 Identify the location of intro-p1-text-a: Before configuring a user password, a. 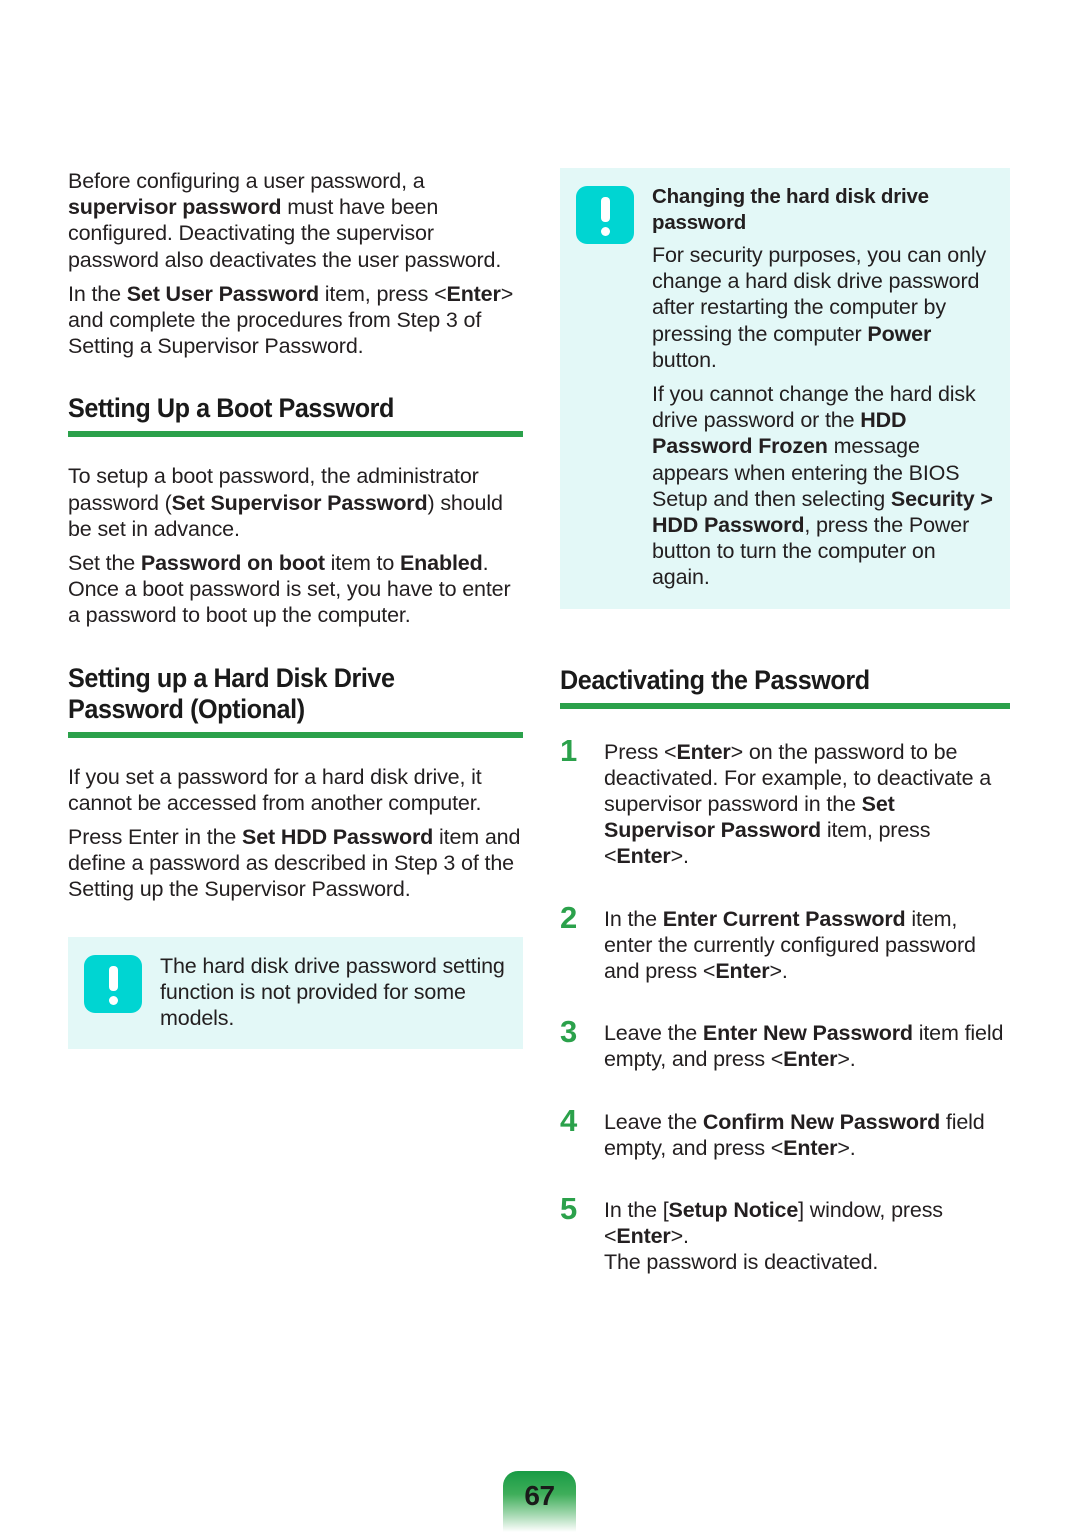
(246, 181).